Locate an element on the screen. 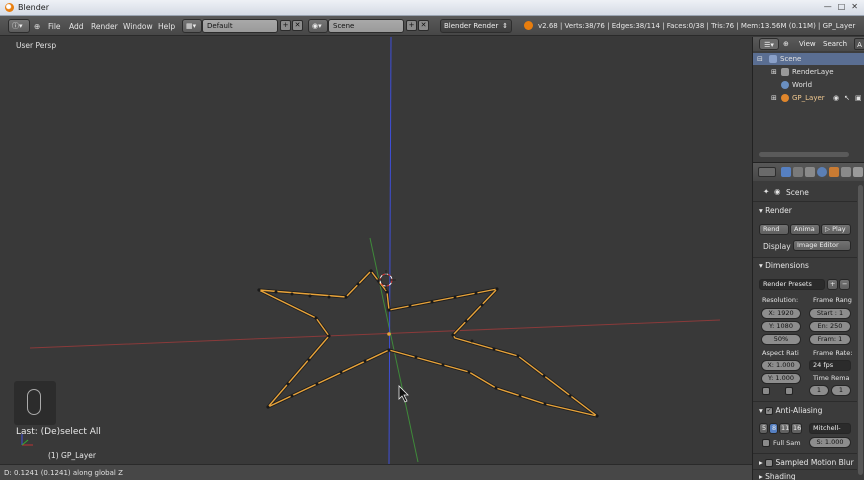  scene-add-icon: + is located at coordinates (411, 25).